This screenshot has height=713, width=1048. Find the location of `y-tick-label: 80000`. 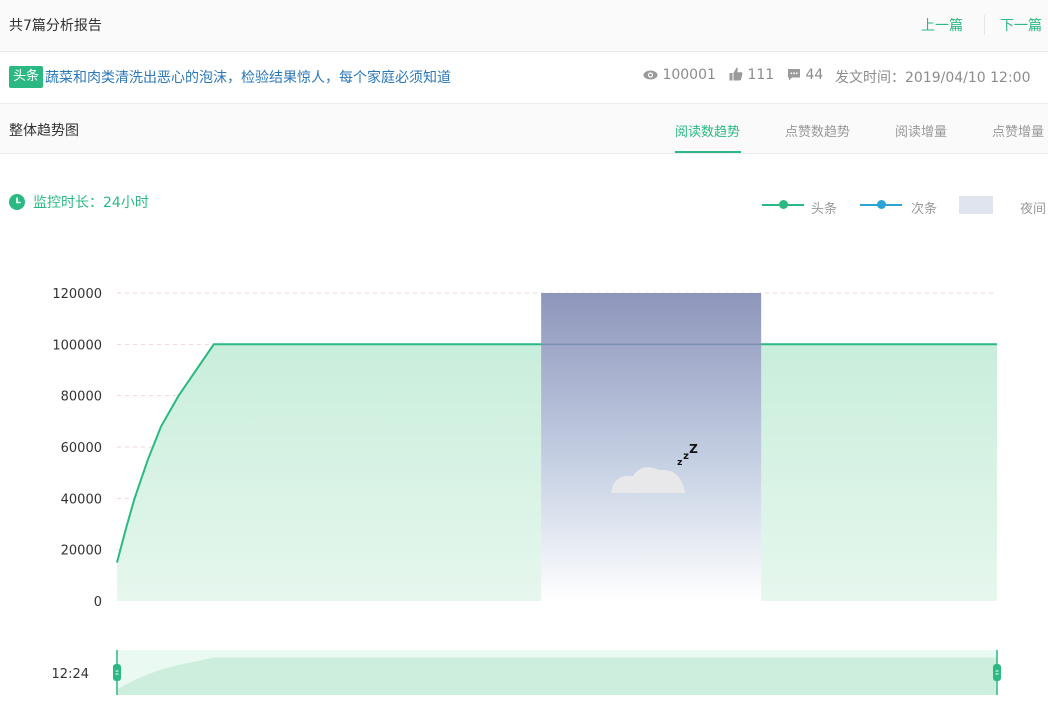

y-tick-label: 80000 is located at coordinates (81, 397).